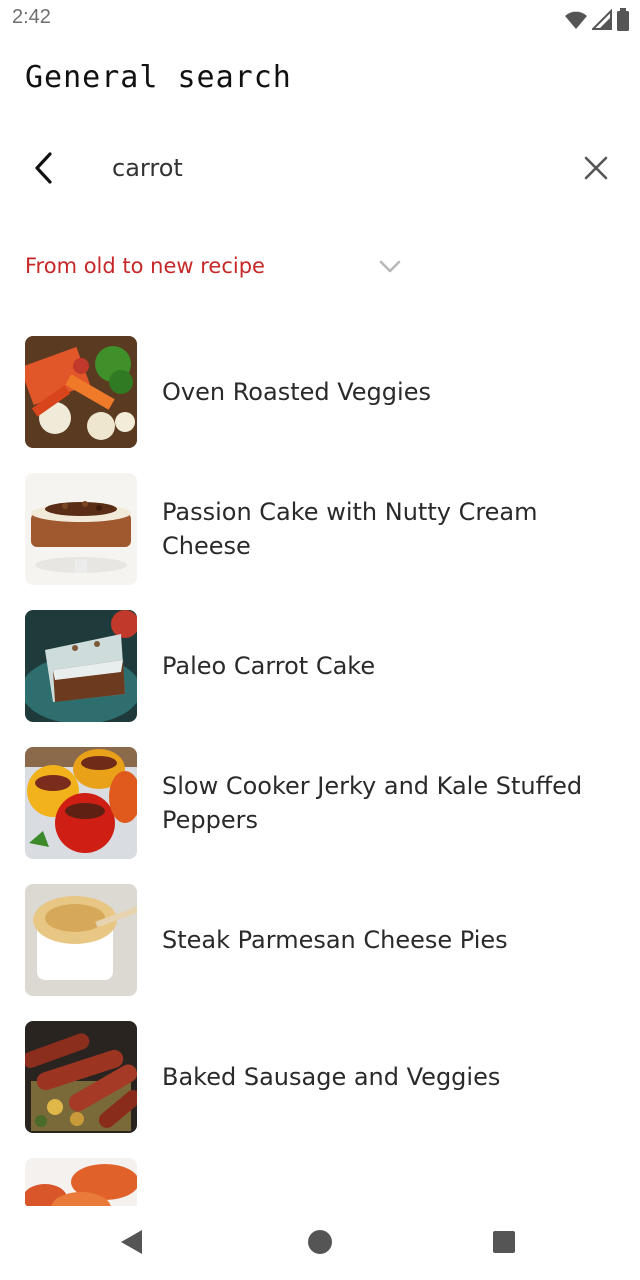 This screenshot has width=640, height=1280. I want to click on back-button, so click(44, 168).